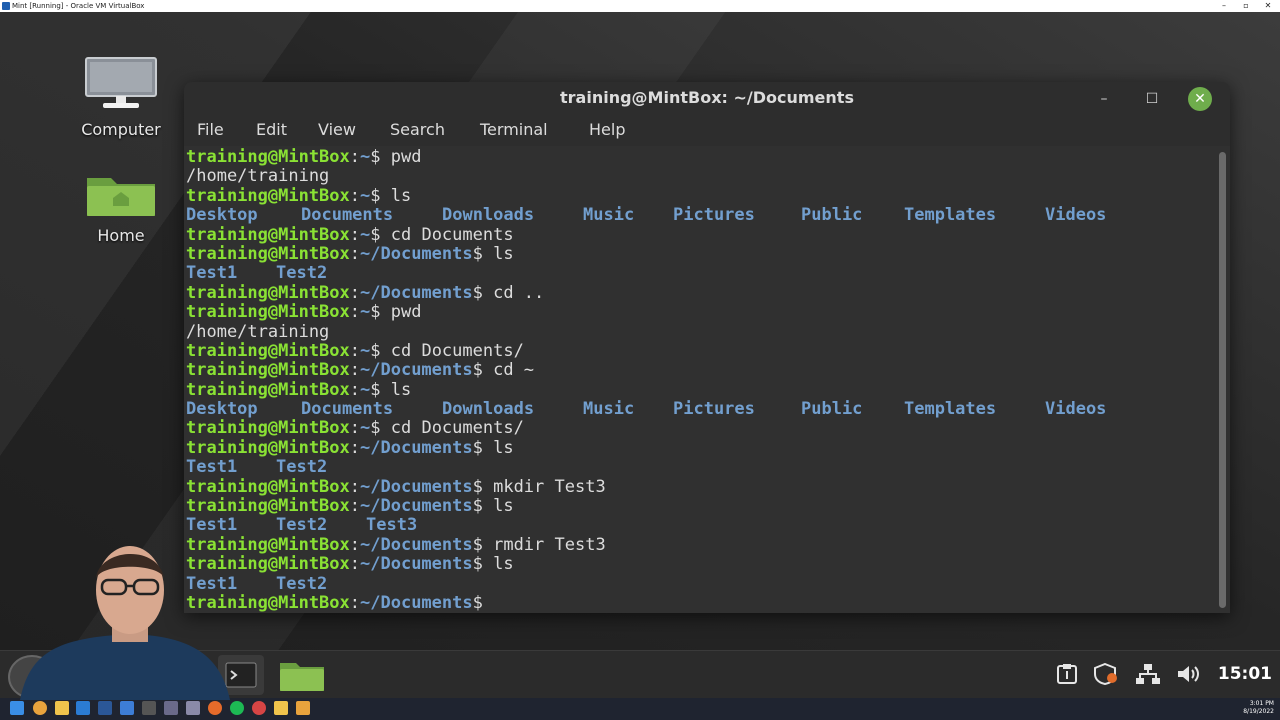 This screenshot has height=720, width=1280. What do you see at coordinates (1222, 380) in the screenshot?
I see `terminal-scrollbar` at bounding box center [1222, 380].